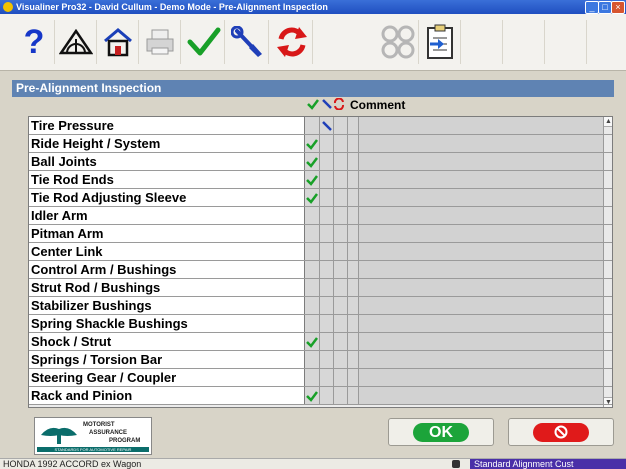 This screenshot has width=626, height=469. I want to click on print-button, so click(160, 42).